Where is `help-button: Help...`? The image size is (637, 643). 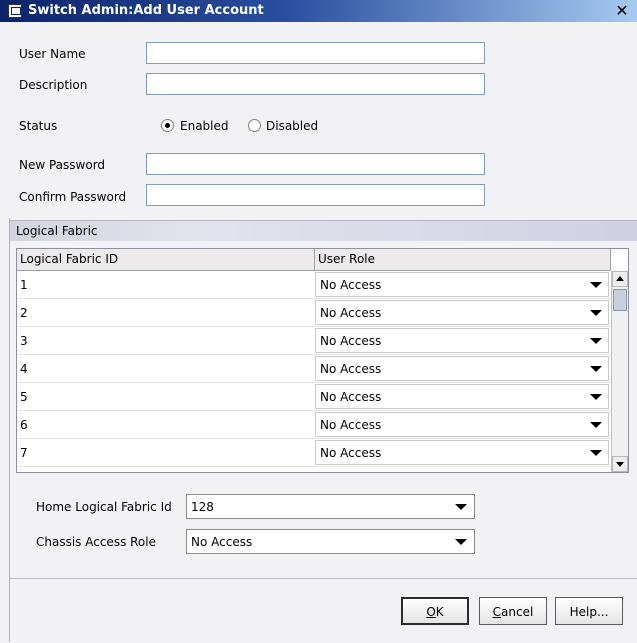 help-button: Help... is located at coordinates (589, 611).